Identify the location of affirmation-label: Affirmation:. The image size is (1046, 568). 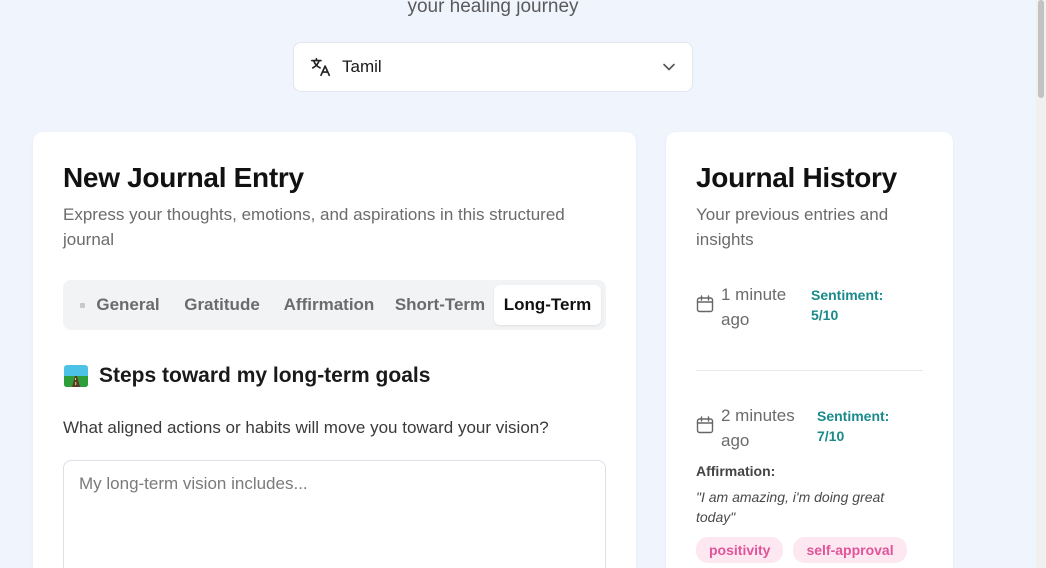
(736, 471).